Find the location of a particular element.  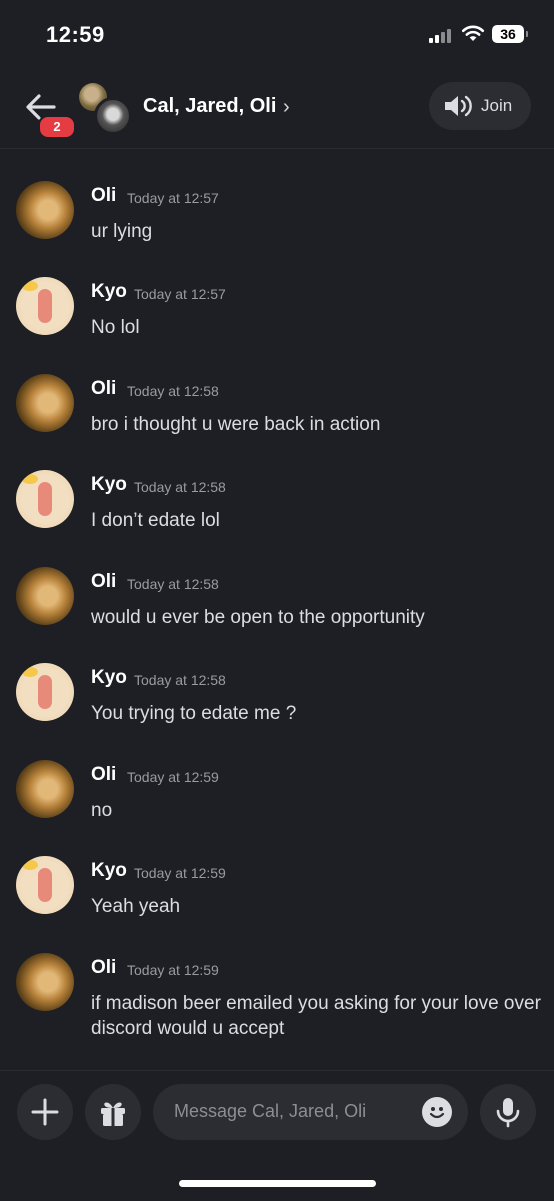

add-attachment-button is located at coordinates (45, 1112).